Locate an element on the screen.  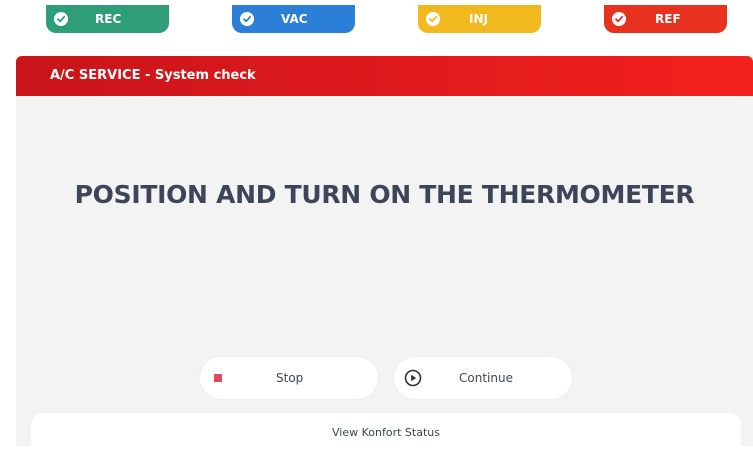
konfort-status-label: View Konfort Status is located at coordinates (386, 432).